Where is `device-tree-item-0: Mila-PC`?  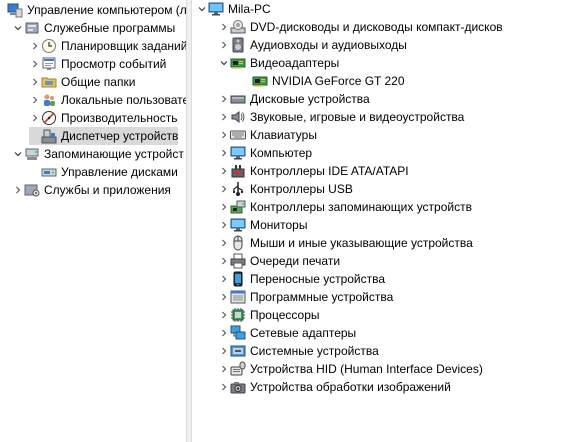
device-tree-item-0: Mila-PC is located at coordinates (233, 9).